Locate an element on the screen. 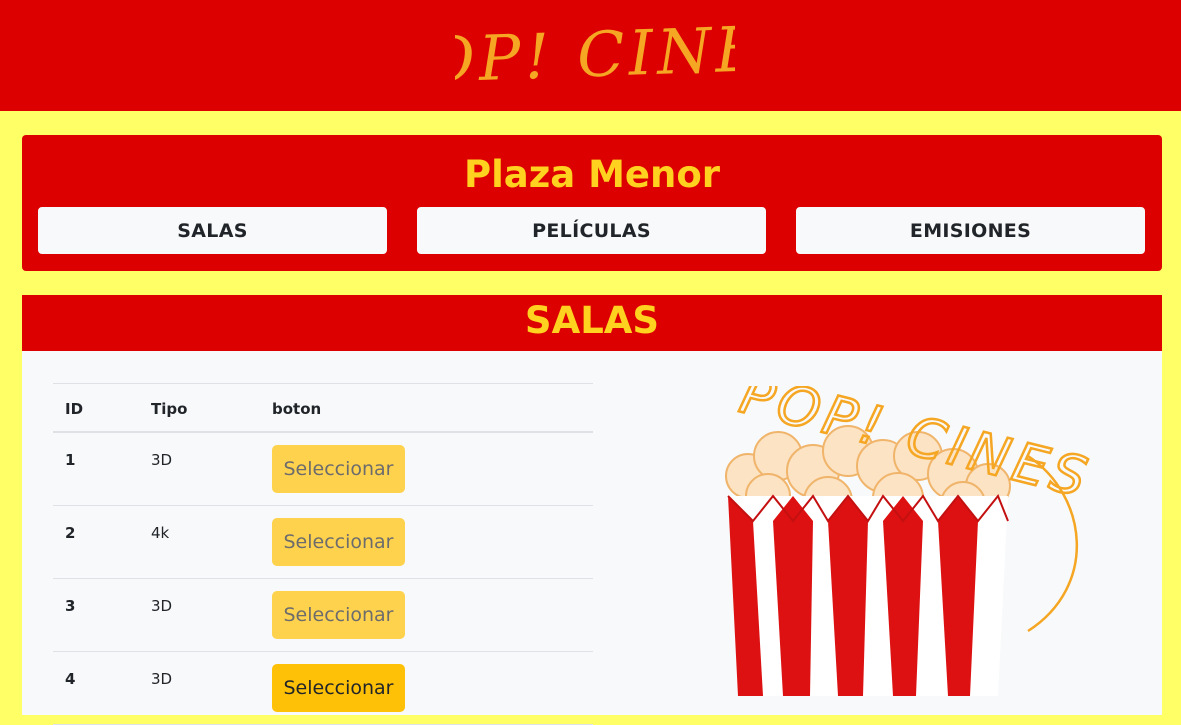 The image size is (1181, 725). table-header: ID Tipo boton is located at coordinates (323, 408).